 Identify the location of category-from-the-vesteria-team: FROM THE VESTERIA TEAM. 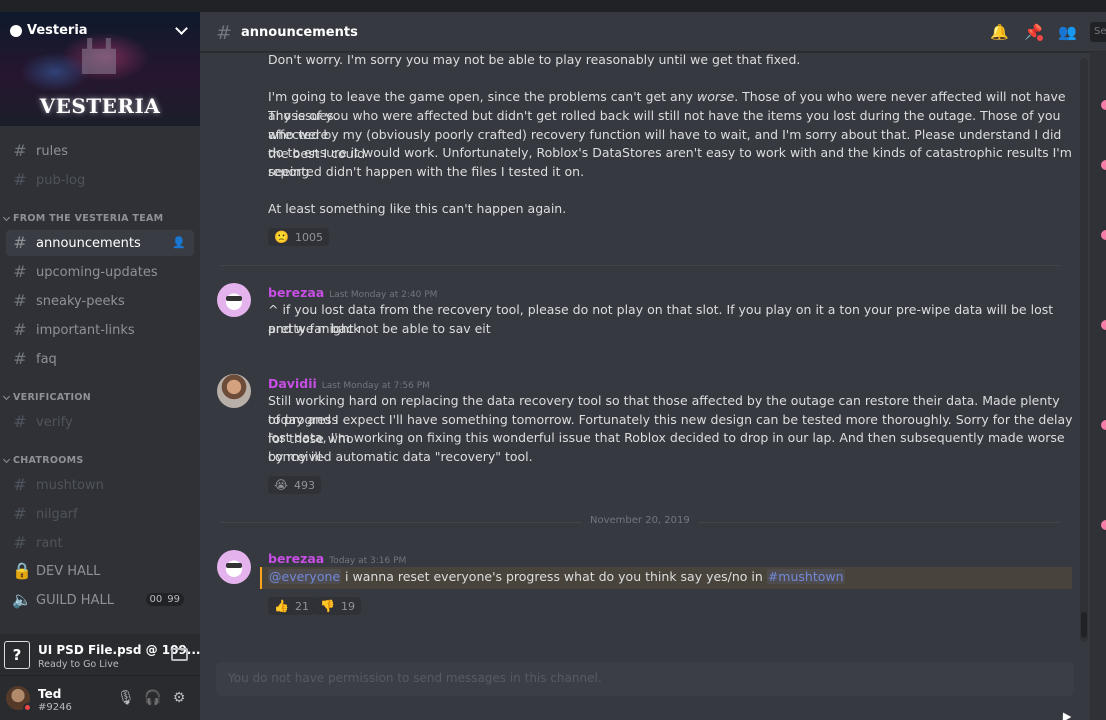
(82, 218).